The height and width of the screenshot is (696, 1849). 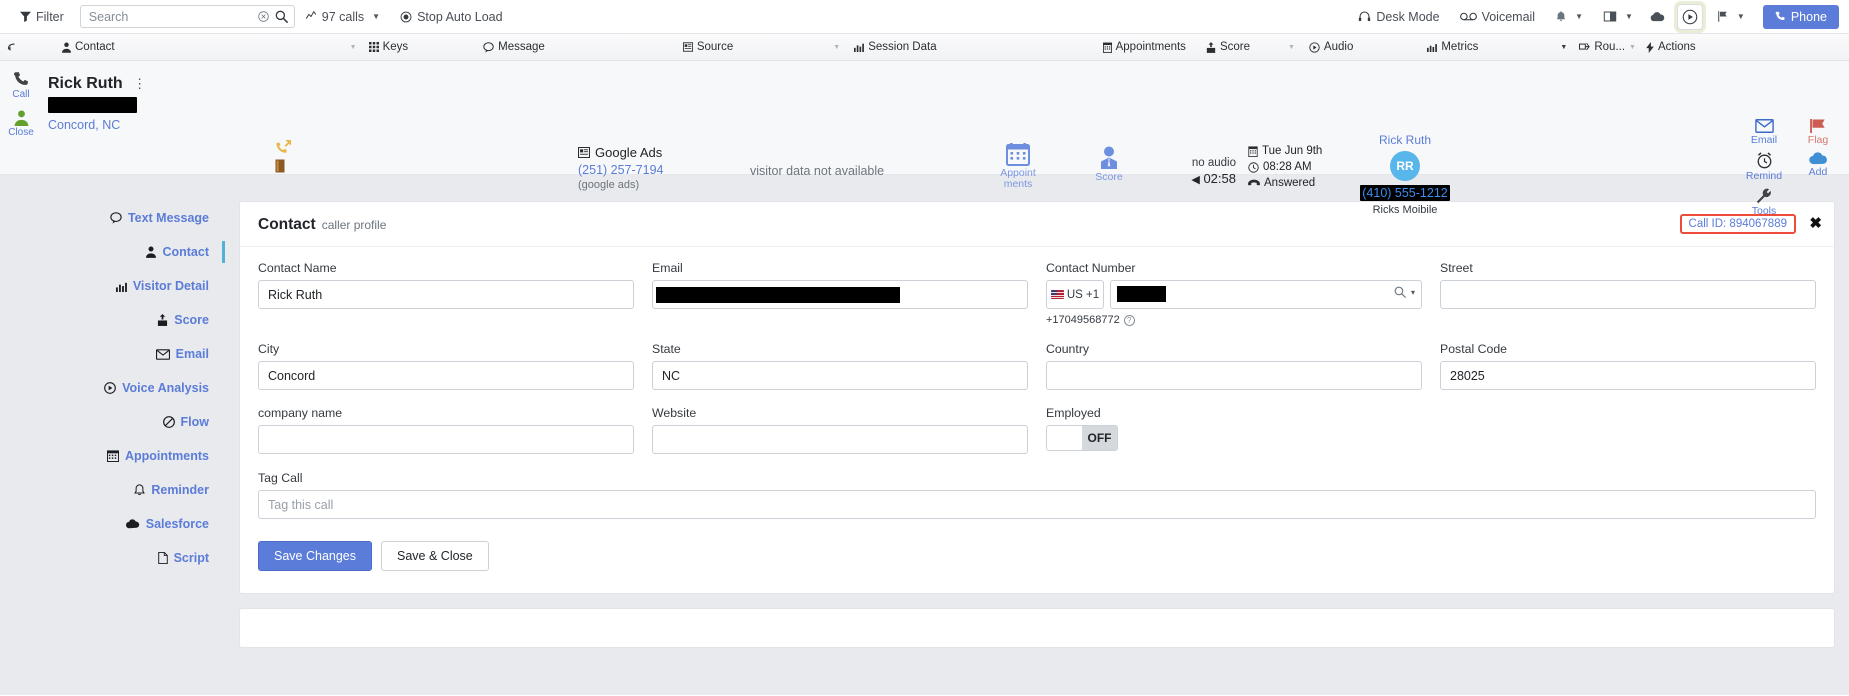 I want to click on score-shortcut: Score, so click(x=1109, y=164).